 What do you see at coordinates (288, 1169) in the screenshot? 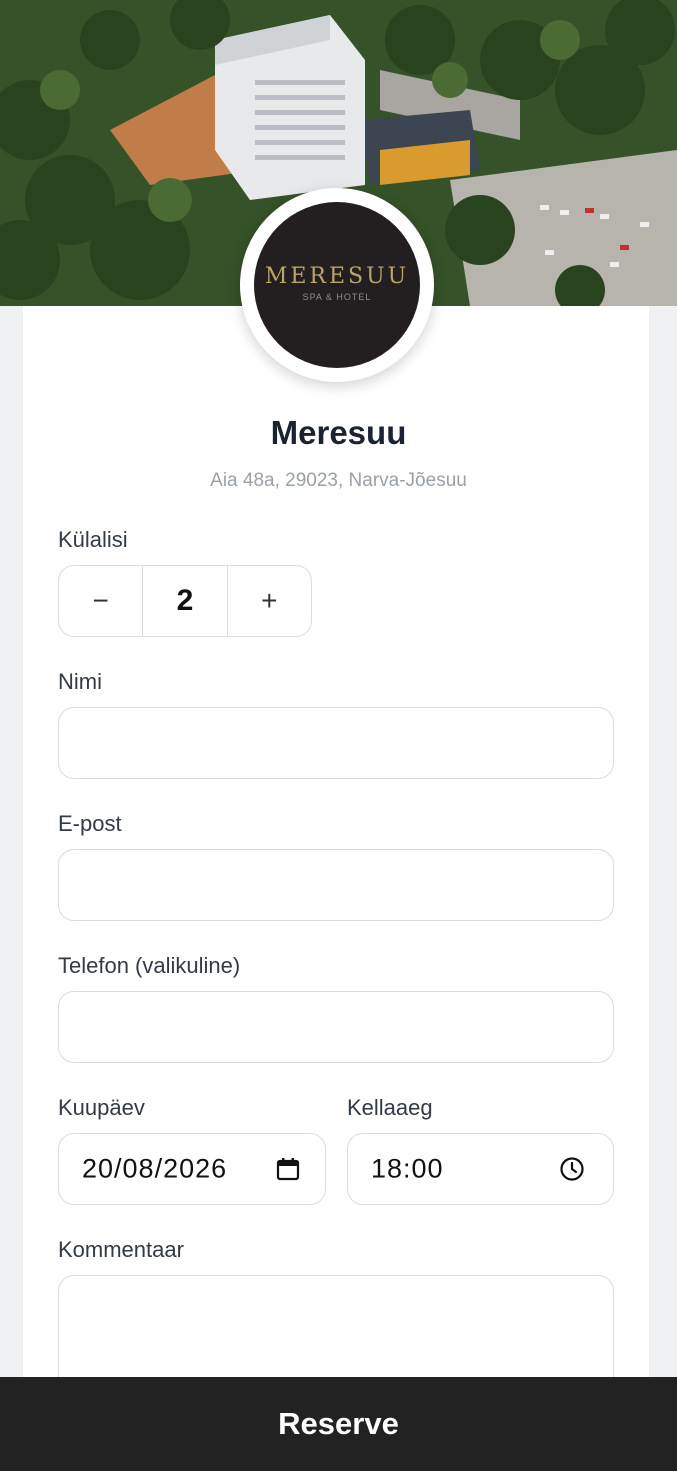
I see `calendar-icon` at bounding box center [288, 1169].